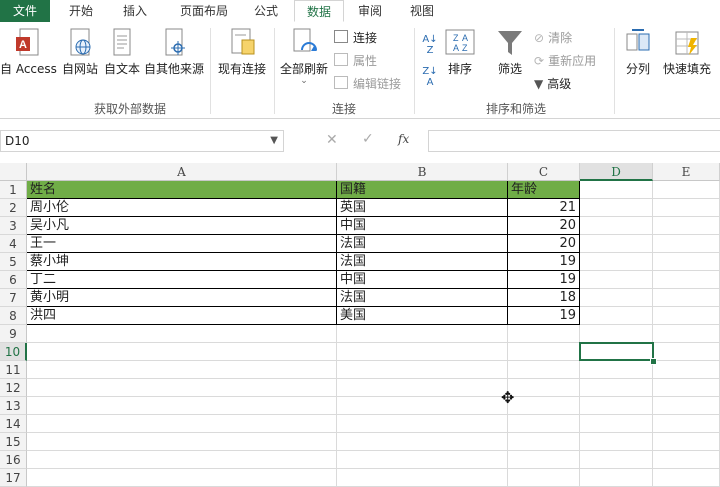 The width and height of the screenshot is (720, 487). I want to click on cell-a7: 黄小明, so click(182, 298).